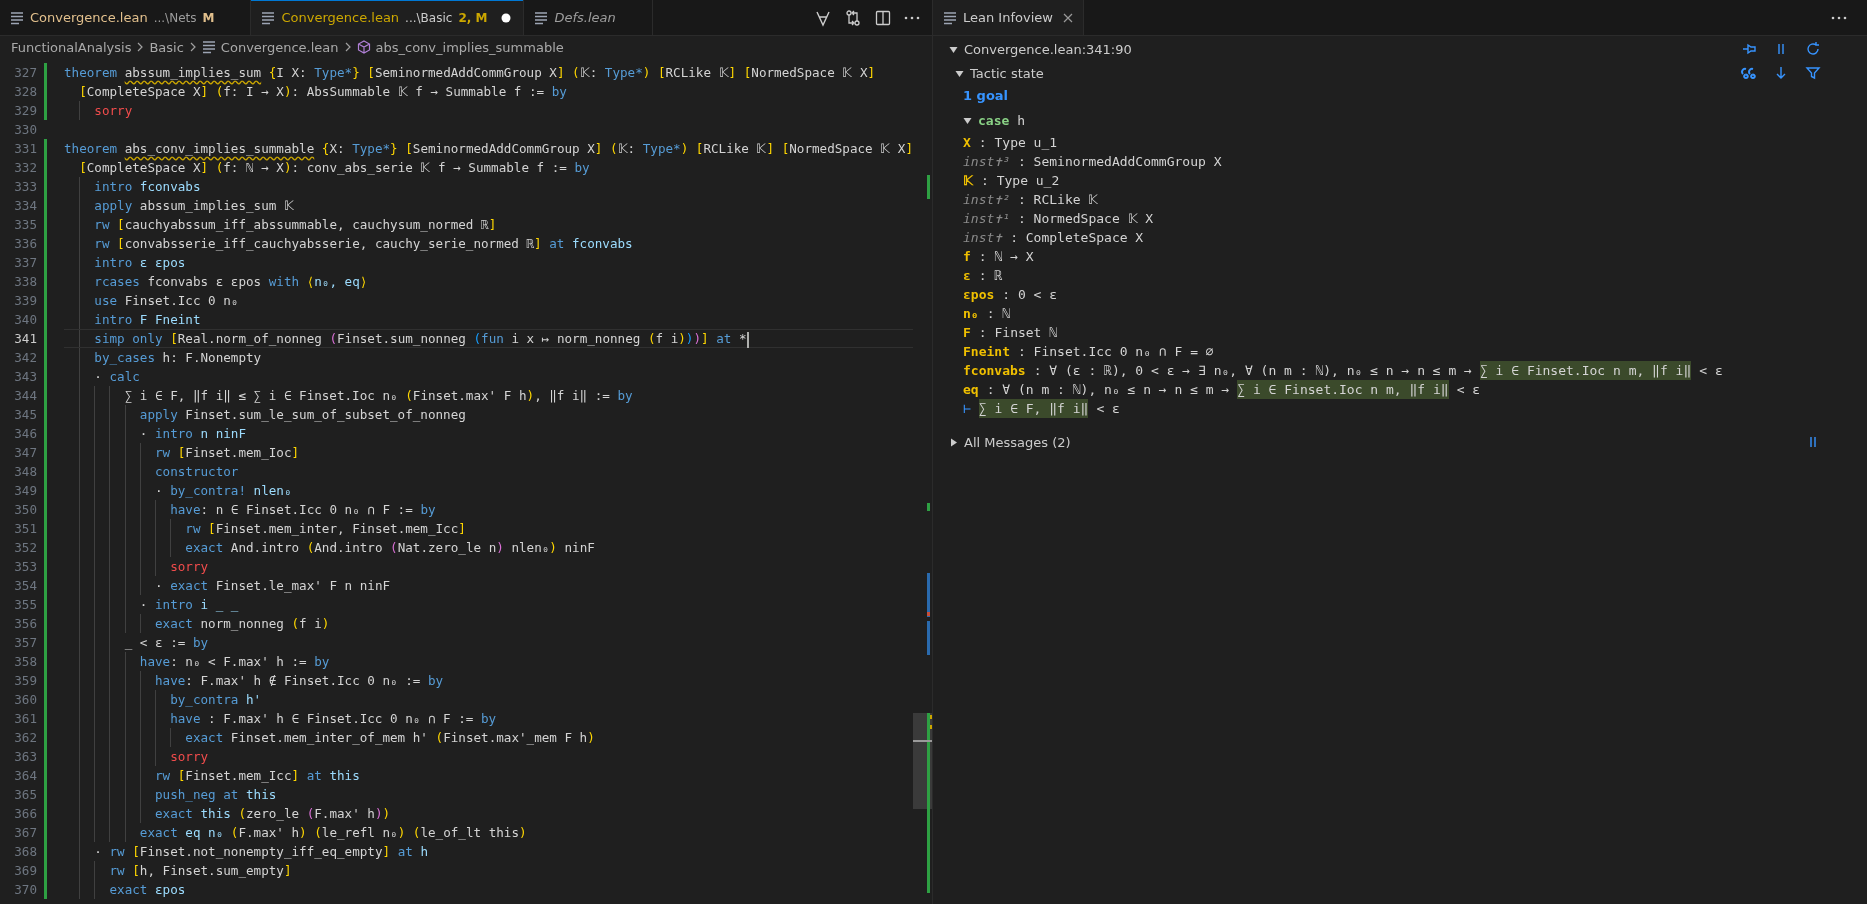 This screenshot has width=1867, height=904. What do you see at coordinates (25, 472) in the screenshot?
I see `line-number: 348` at bounding box center [25, 472].